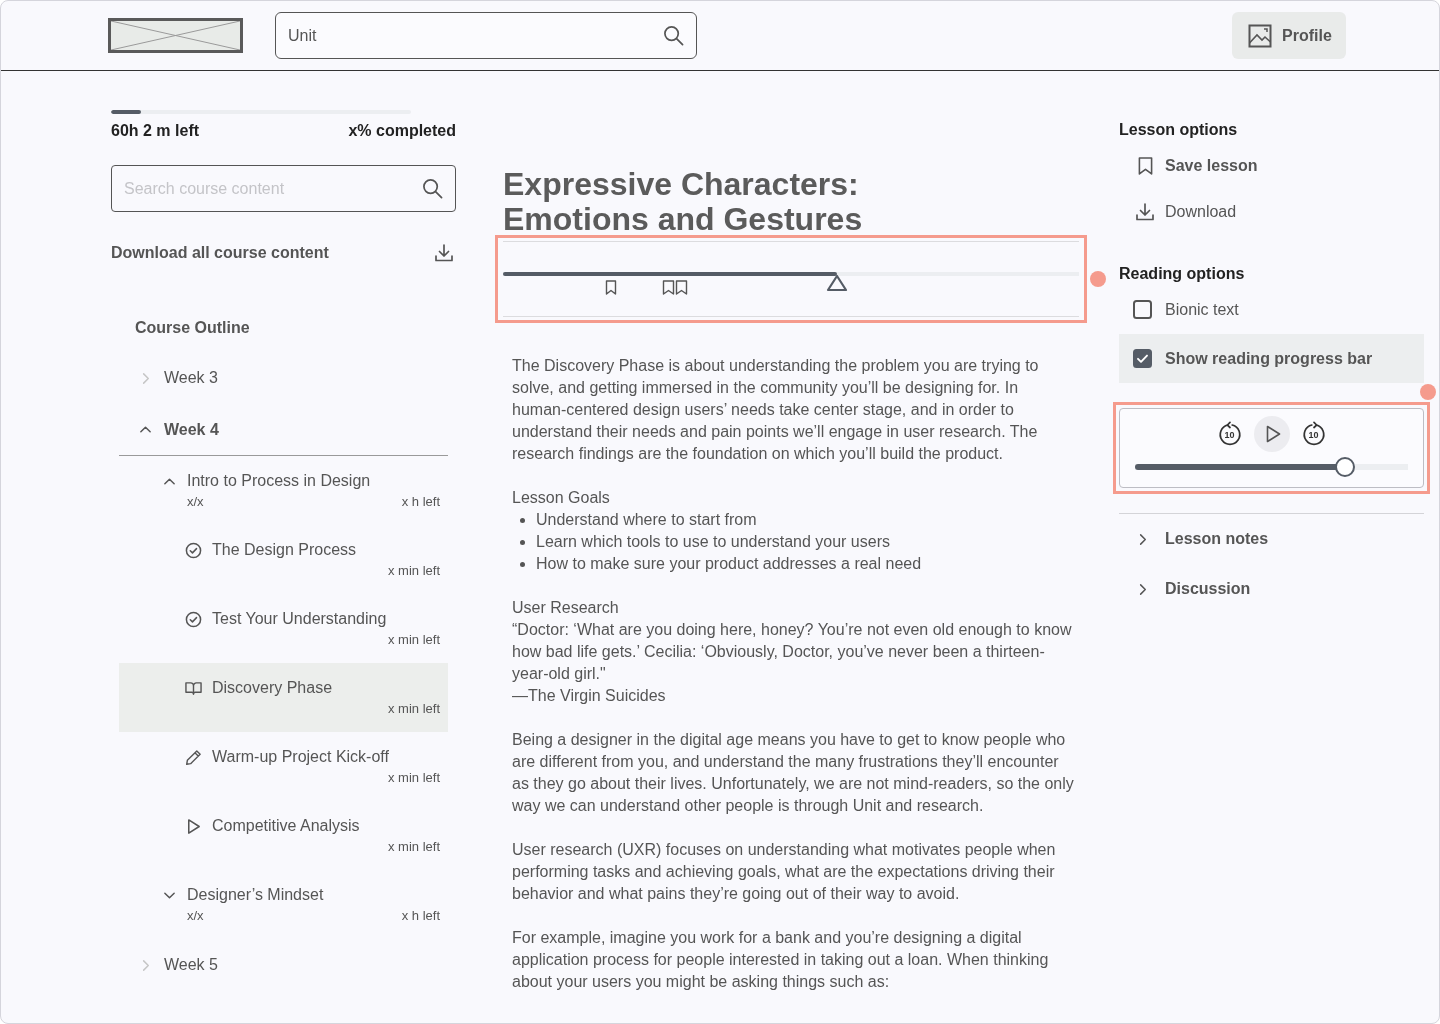  Describe the element at coordinates (561, 498) in the screenshot. I see `section-heading: Lesson Goals` at that location.